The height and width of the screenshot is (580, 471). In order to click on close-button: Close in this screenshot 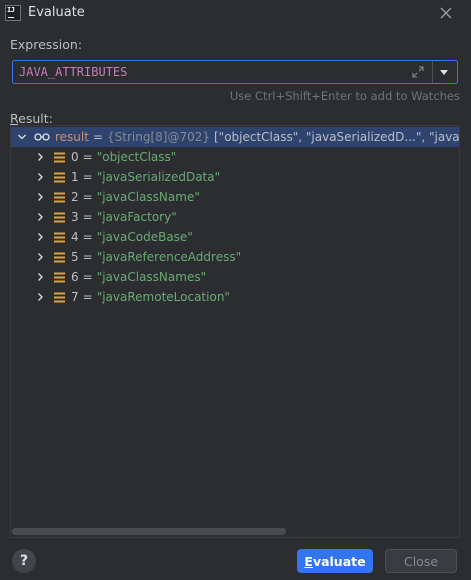, I will do `click(421, 561)`.